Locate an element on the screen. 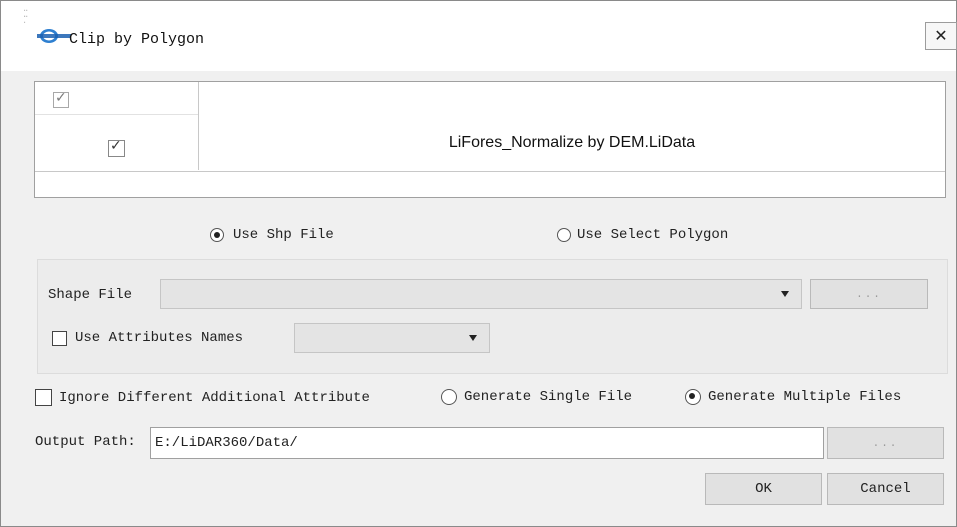  output-path-label: Output Path: is located at coordinates (85, 442).